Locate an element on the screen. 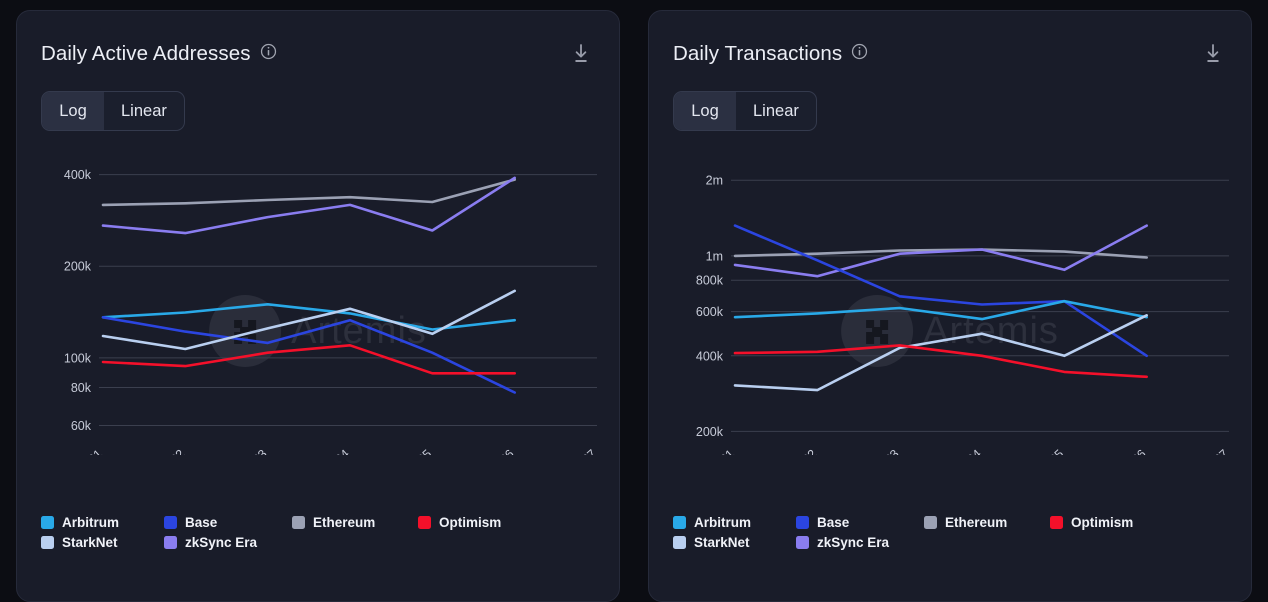 This screenshot has width=1268, height=602. scale-toggle-right: Log Linear is located at coordinates (745, 111).